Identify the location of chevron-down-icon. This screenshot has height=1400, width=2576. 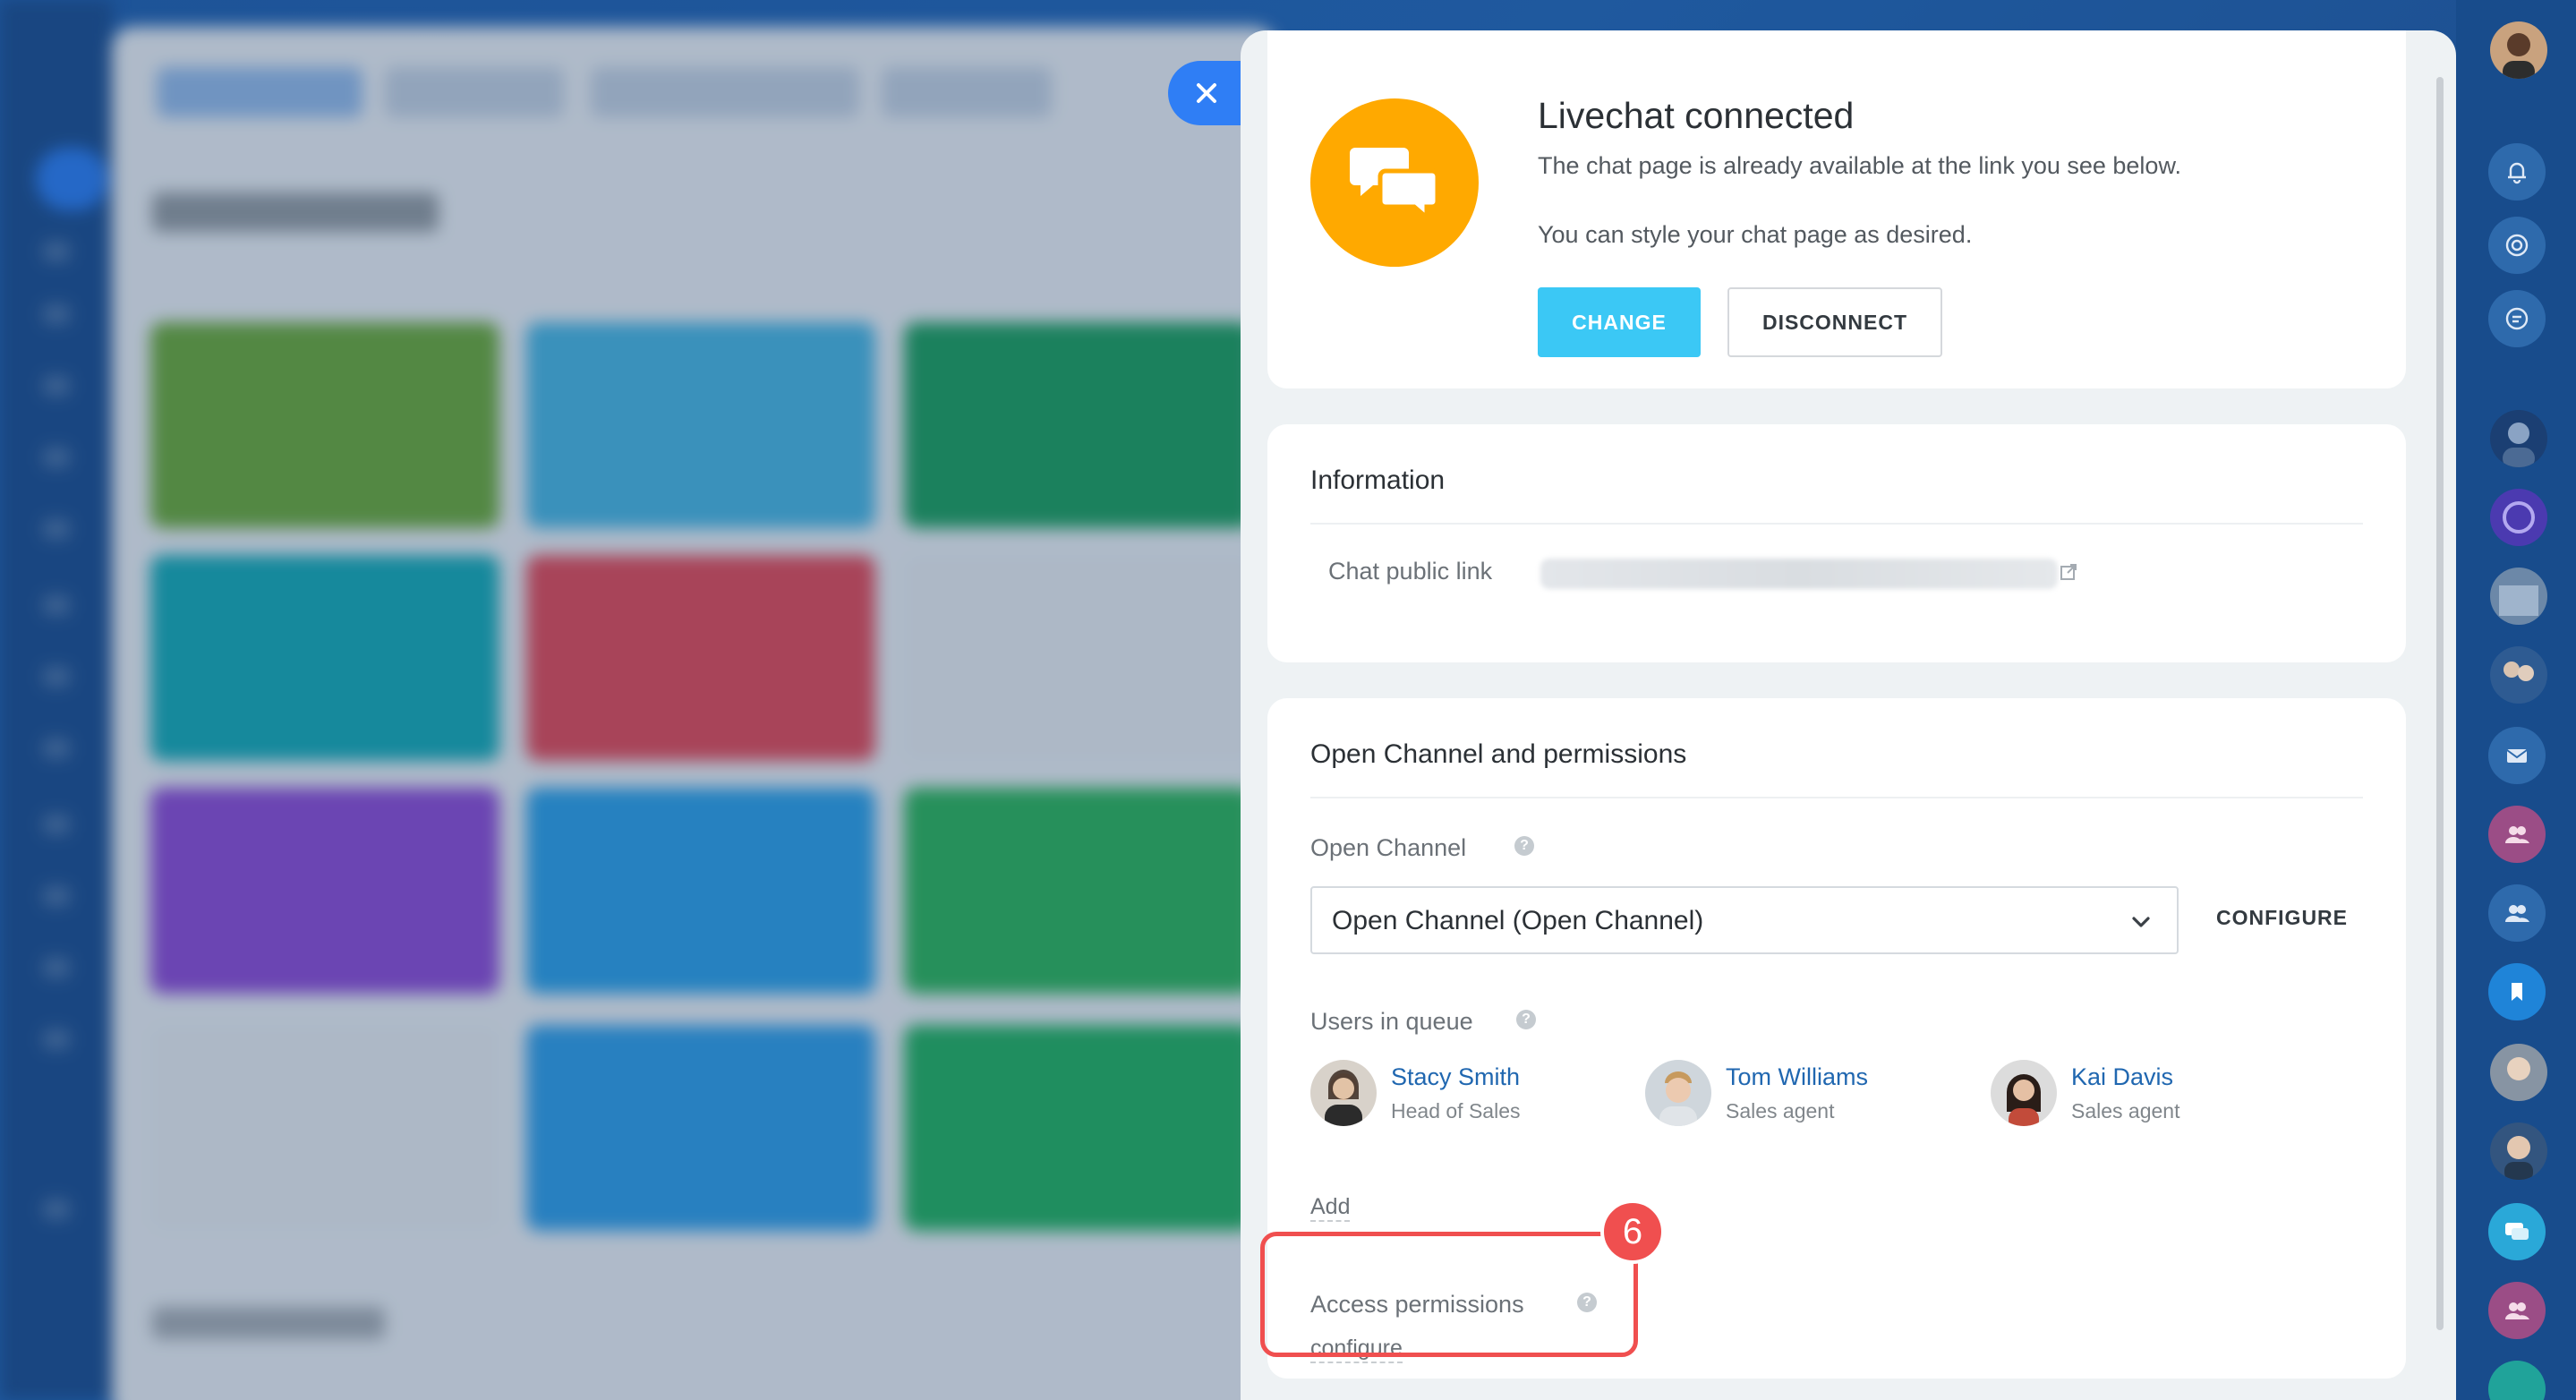
(2141, 922).